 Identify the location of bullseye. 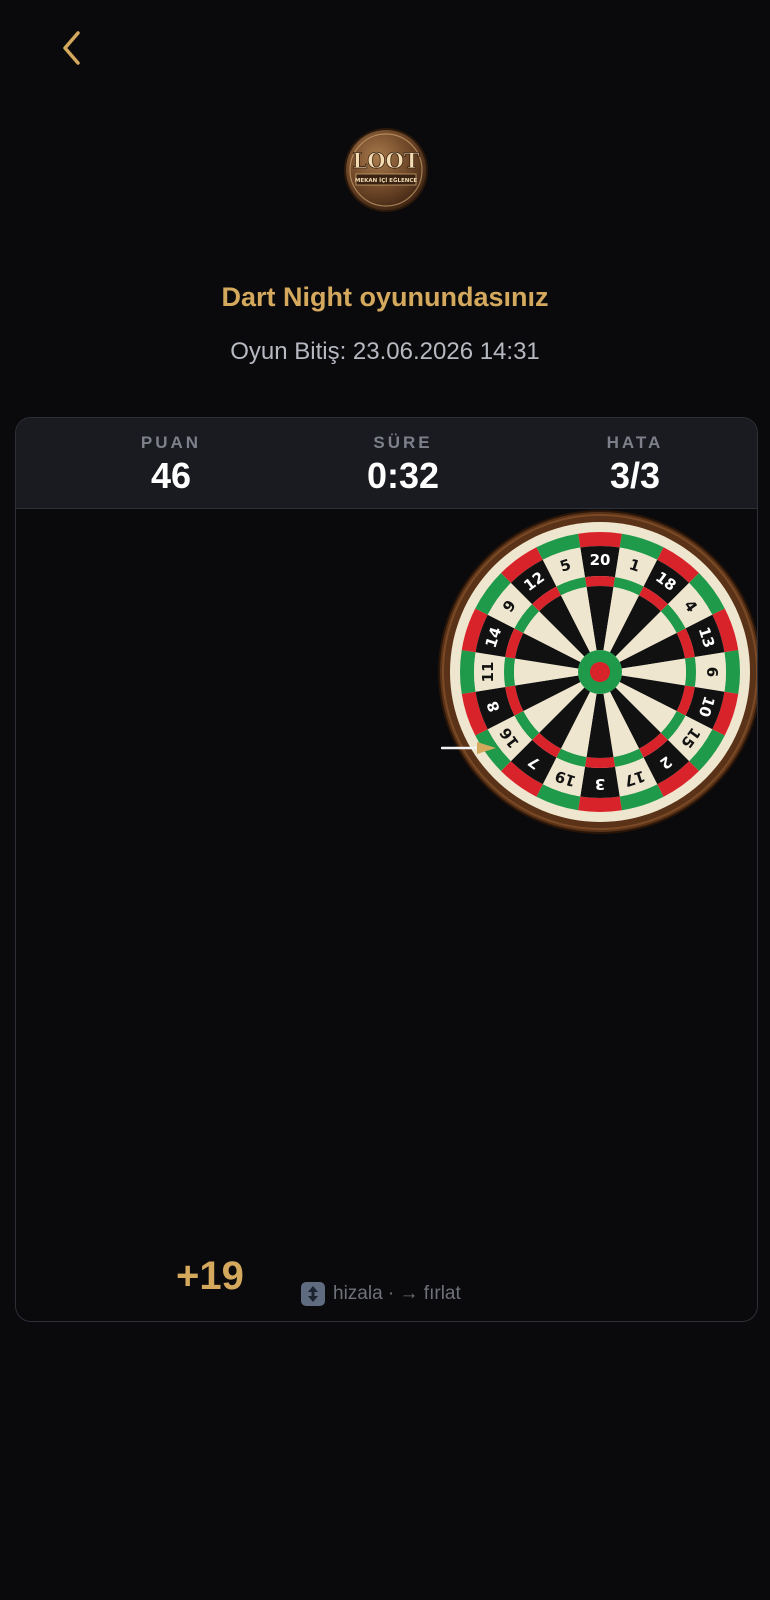
(600, 672).